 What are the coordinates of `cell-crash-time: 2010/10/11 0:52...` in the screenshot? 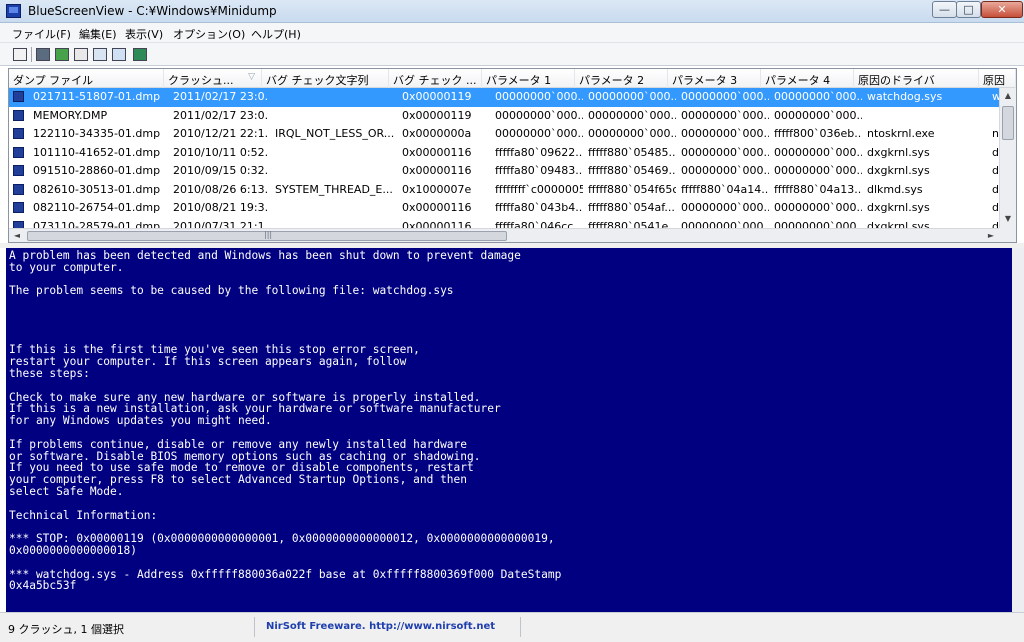 It's located at (220, 152).